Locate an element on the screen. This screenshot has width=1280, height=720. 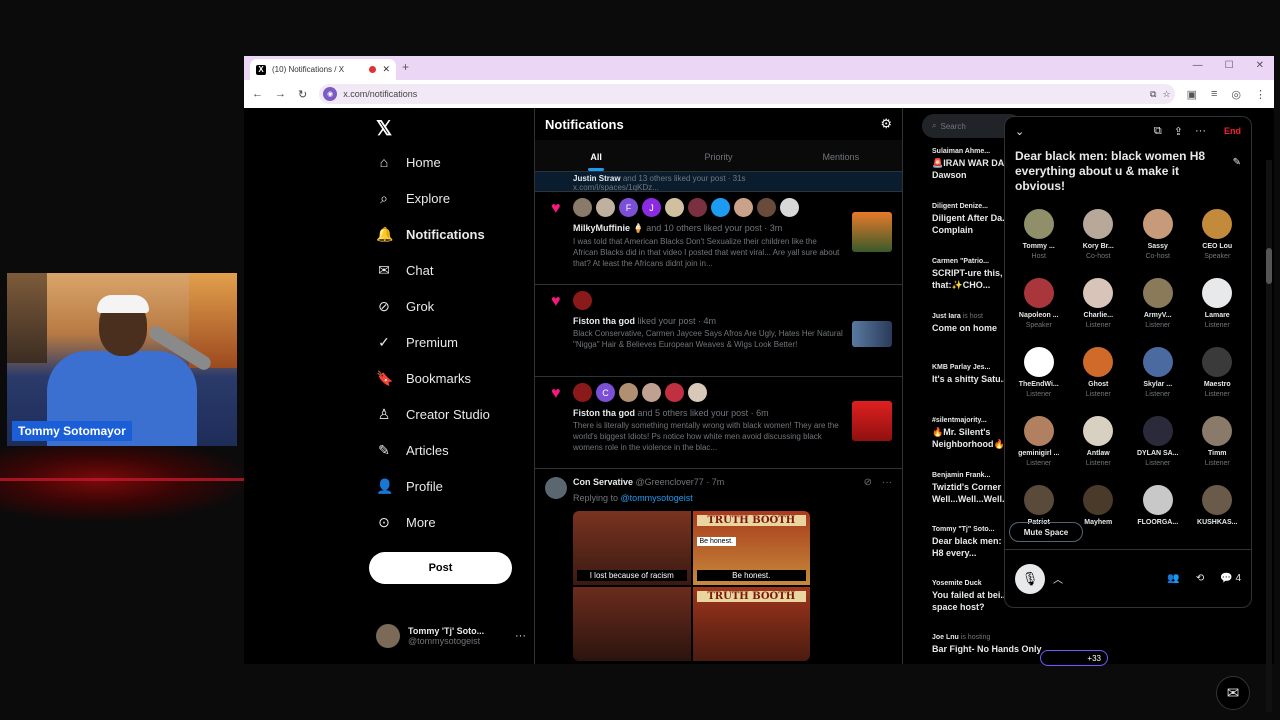
messages-fab-icon: ✉ is located at coordinates (1233, 693).